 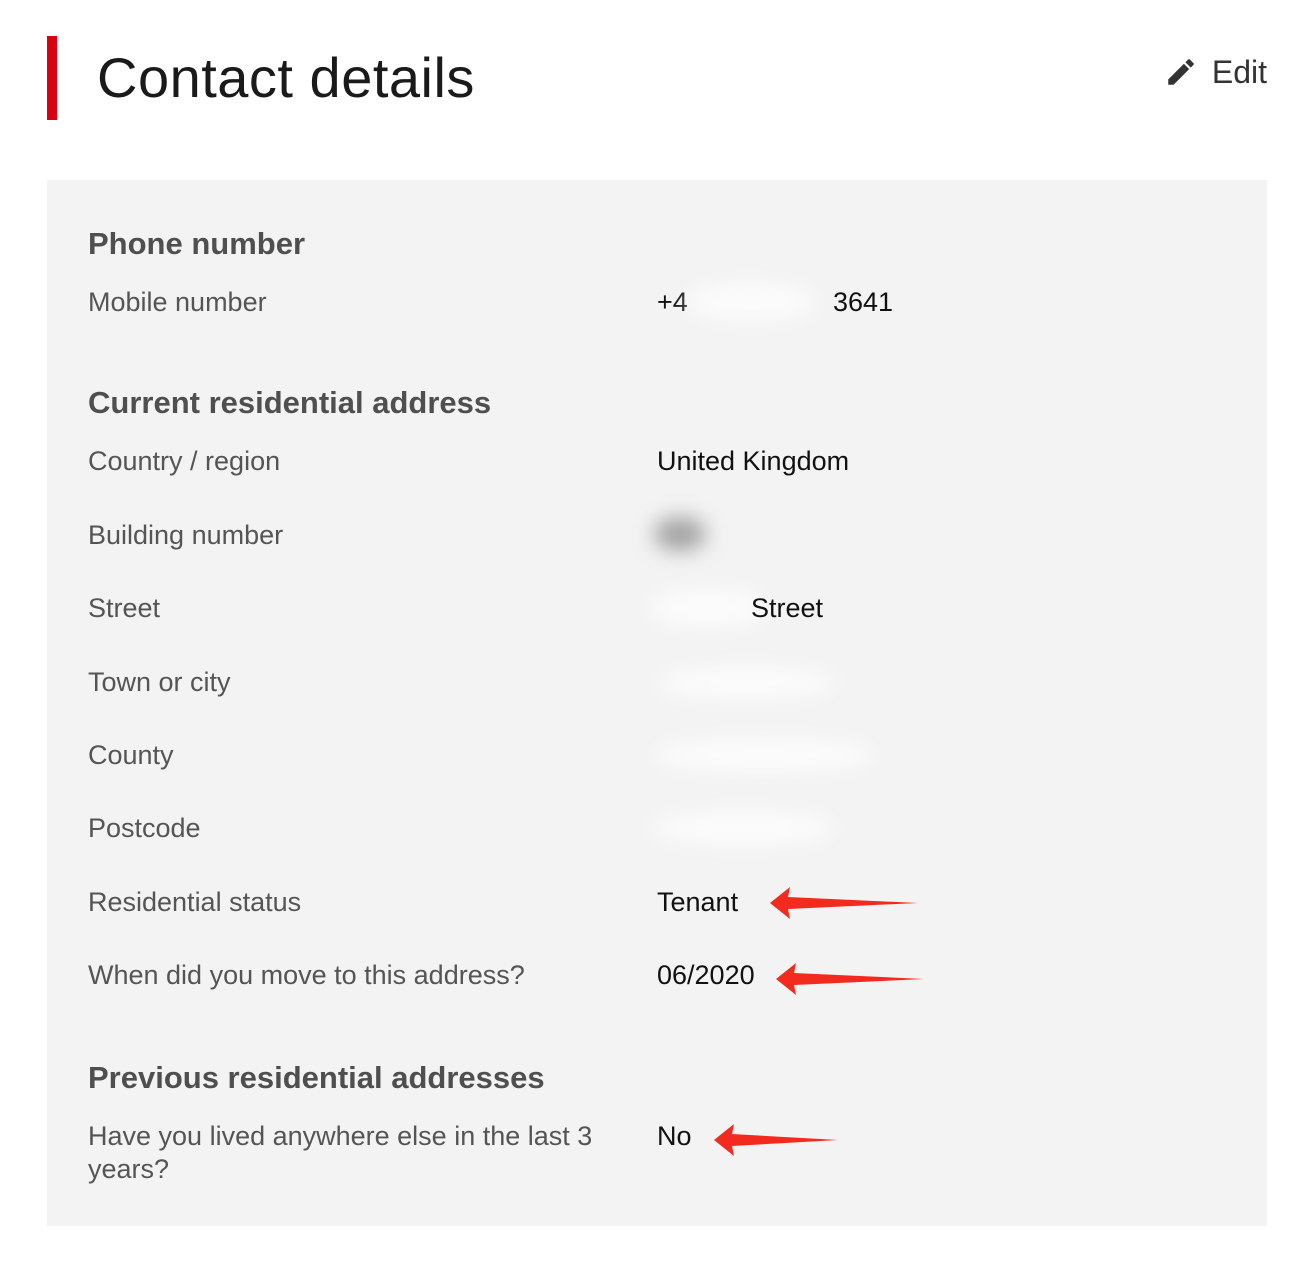 I want to click on edit-button: Edit, so click(x=1215, y=72).